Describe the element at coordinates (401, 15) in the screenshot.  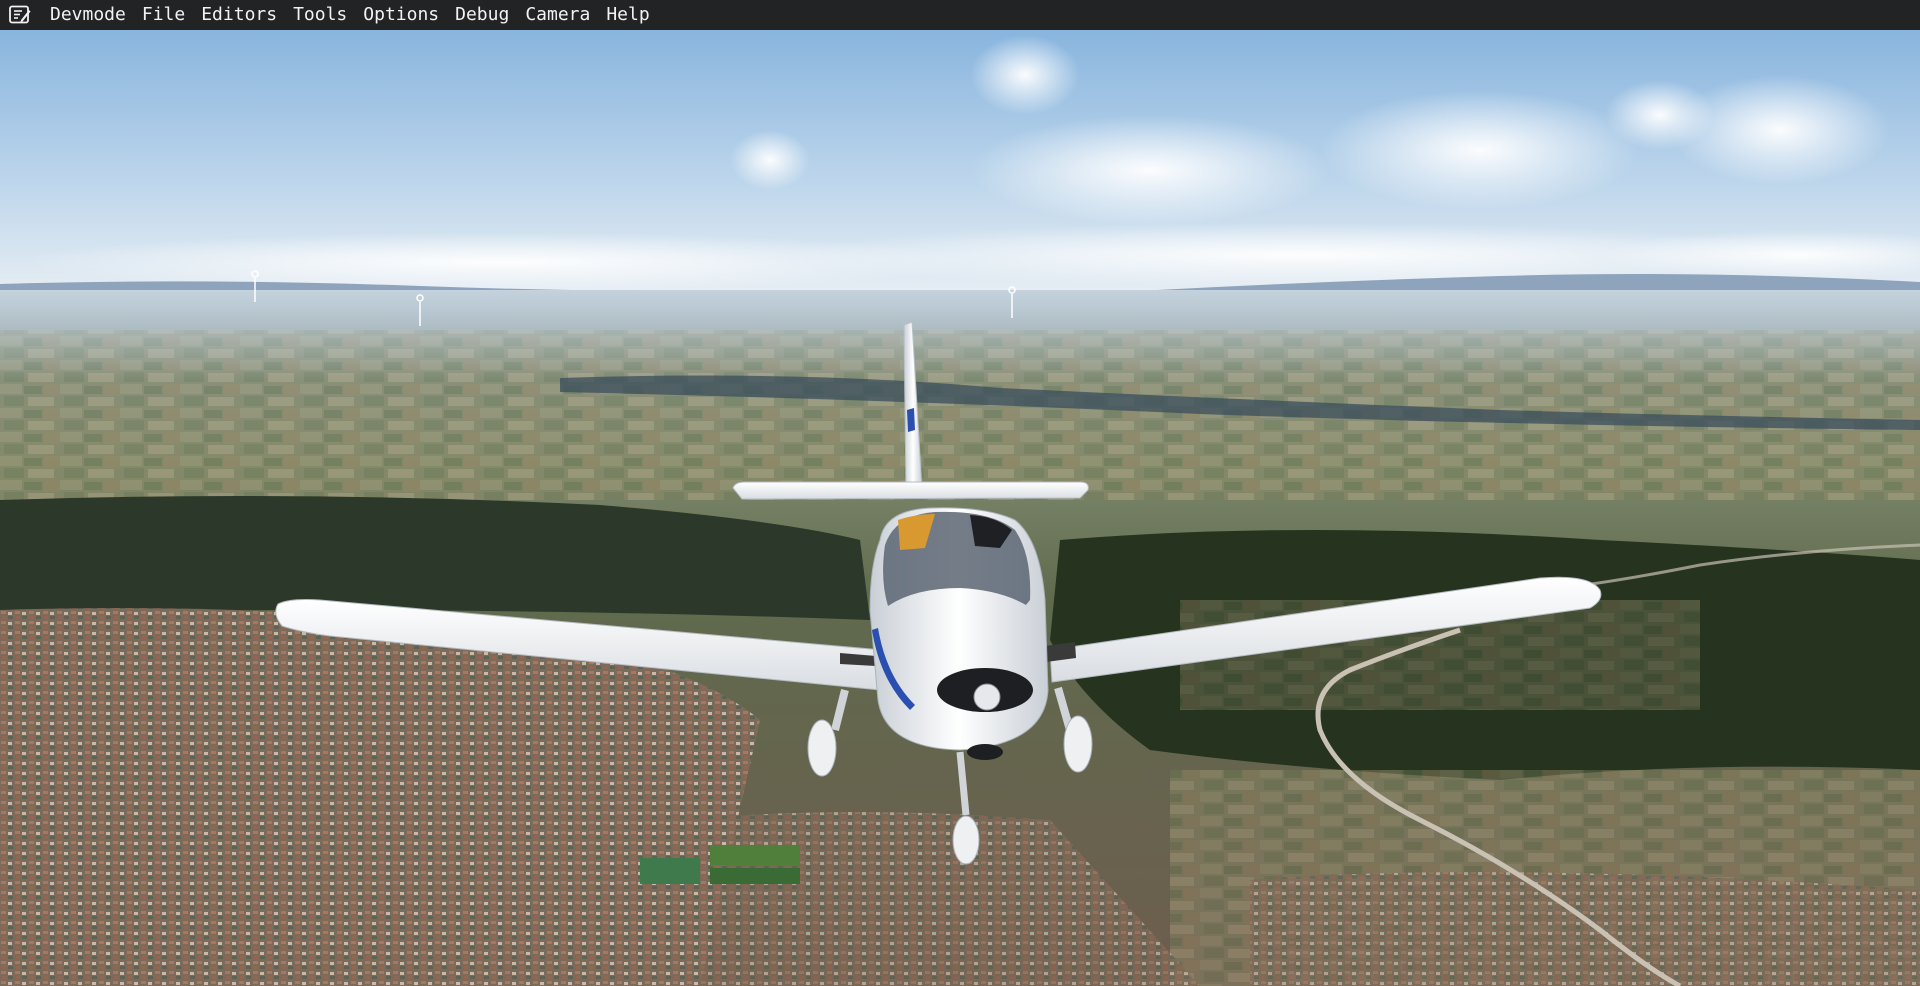
I see `menu-options: Options` at that location.